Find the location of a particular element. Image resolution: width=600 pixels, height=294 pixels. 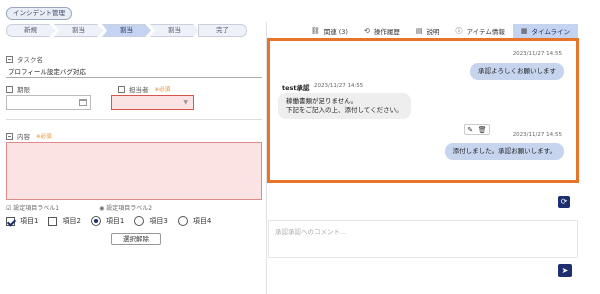

option-group-labels: ☑ 設定項目ラベル1 ◉ 設定項目ラベル2 is located at coordinates (79, 207).